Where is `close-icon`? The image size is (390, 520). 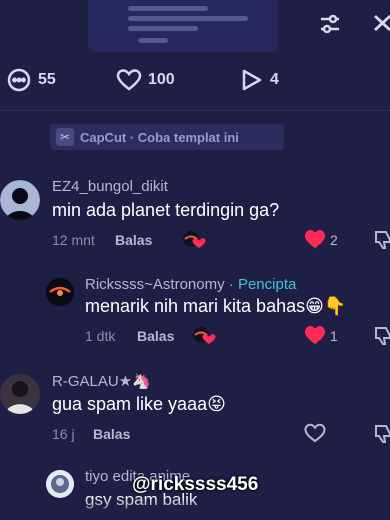 close-icon is located at coordinates (381, 23).